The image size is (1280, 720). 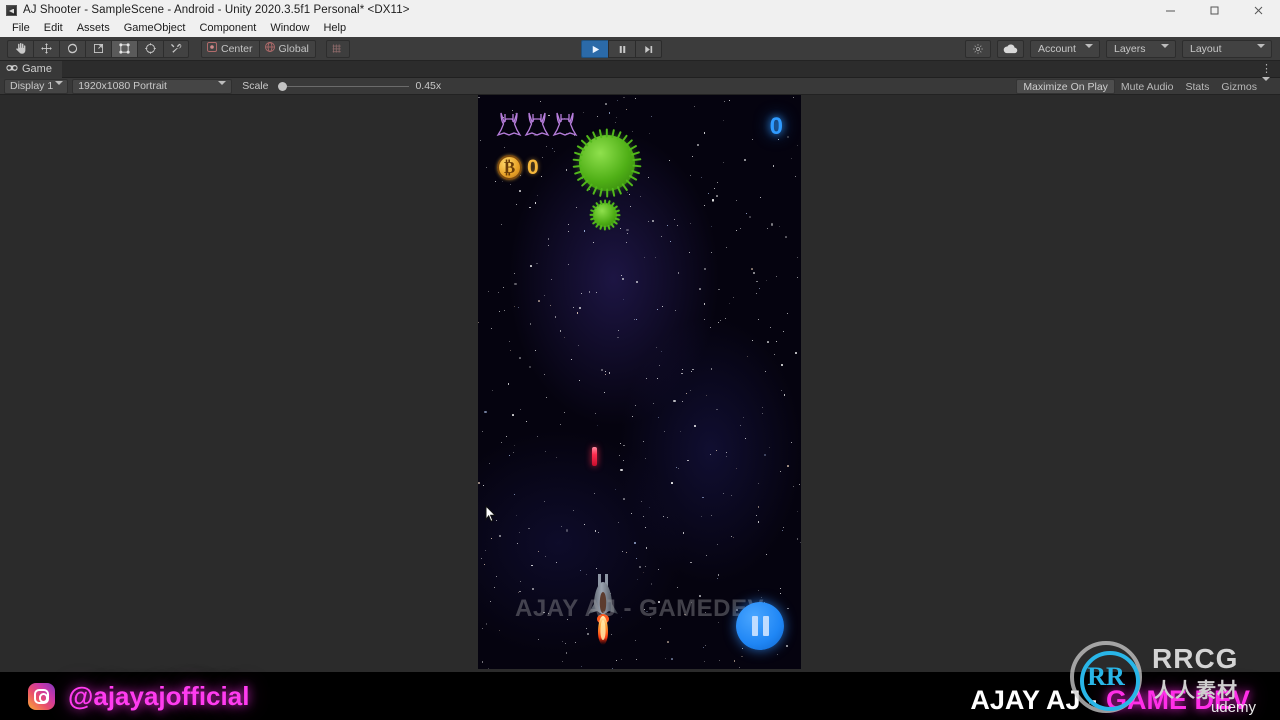 I want to click on step-button, so click(x=648, y=49).